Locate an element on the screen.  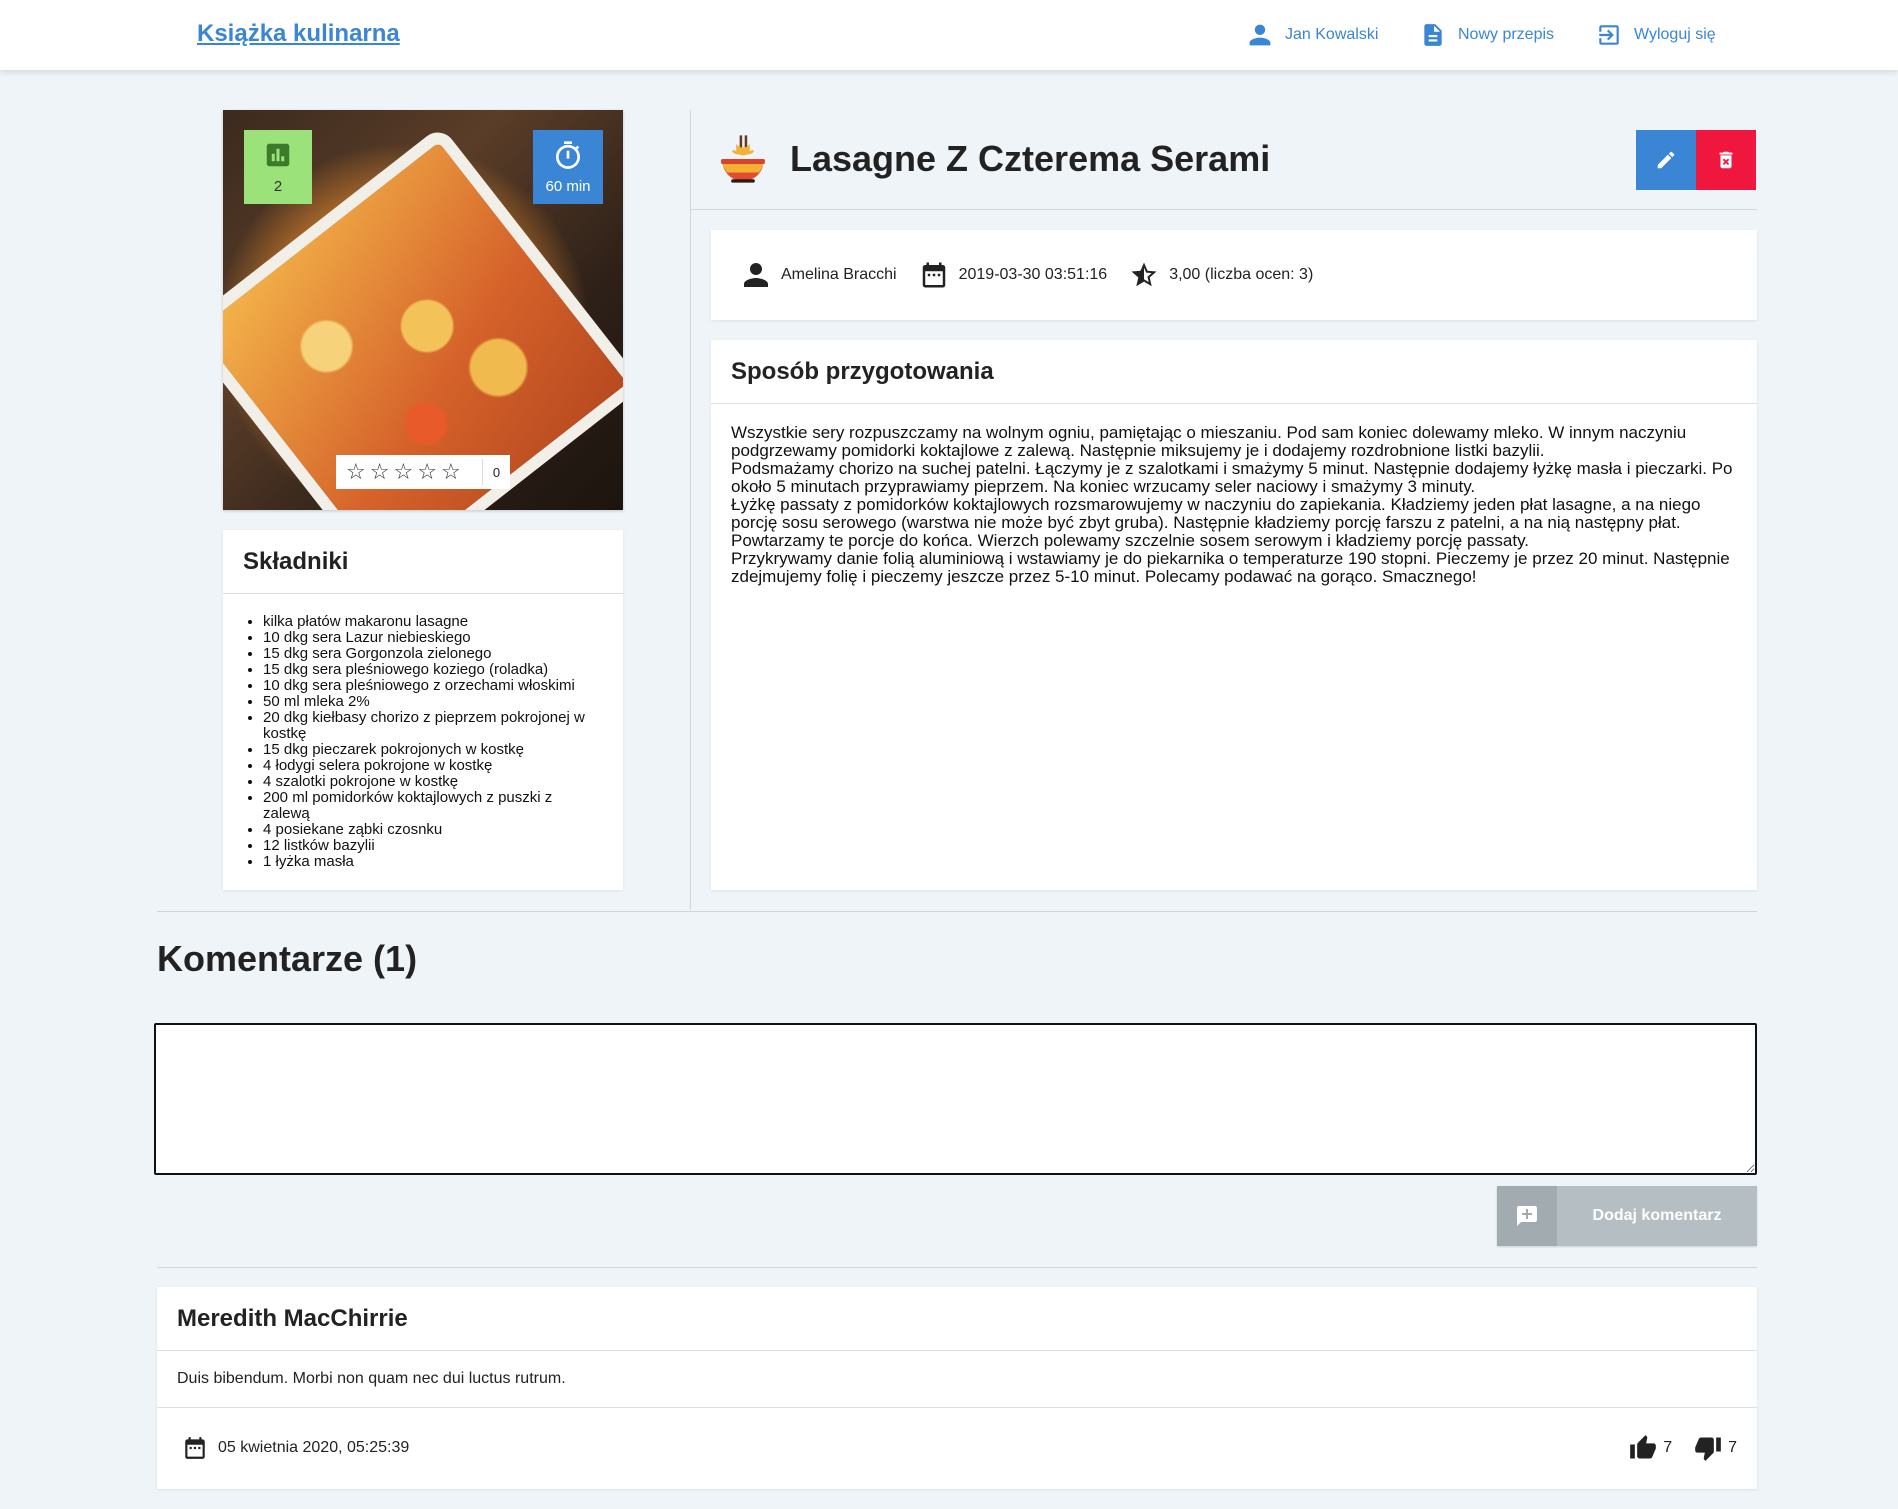
recipe-date: 2019-03-30 03:51:16 is located at coordinates (1013, 275).